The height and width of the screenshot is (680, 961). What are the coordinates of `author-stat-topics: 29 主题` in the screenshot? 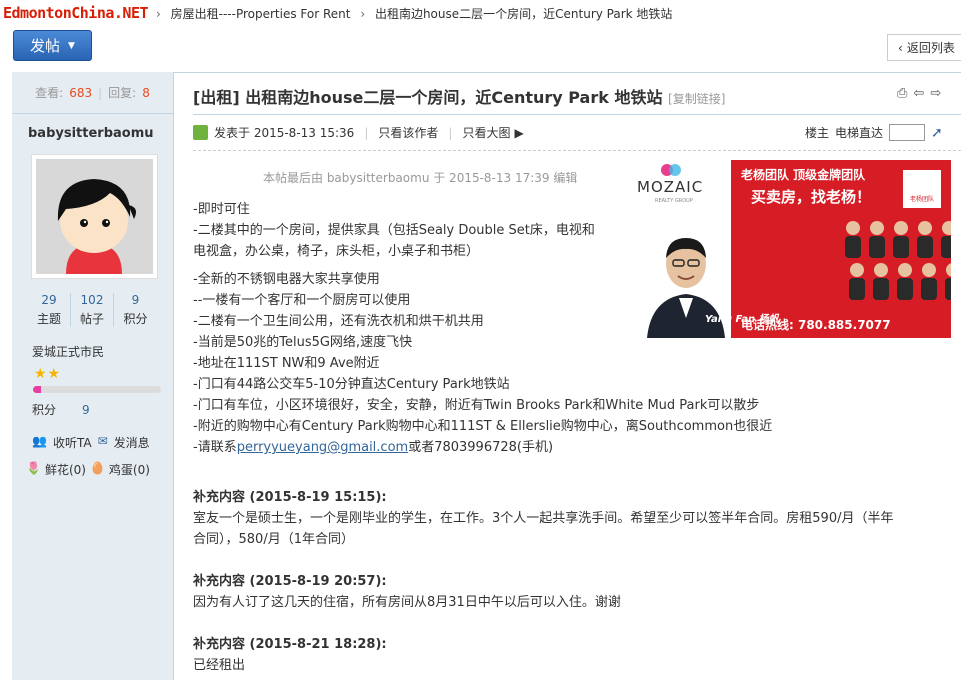 It's located at (49, 310).